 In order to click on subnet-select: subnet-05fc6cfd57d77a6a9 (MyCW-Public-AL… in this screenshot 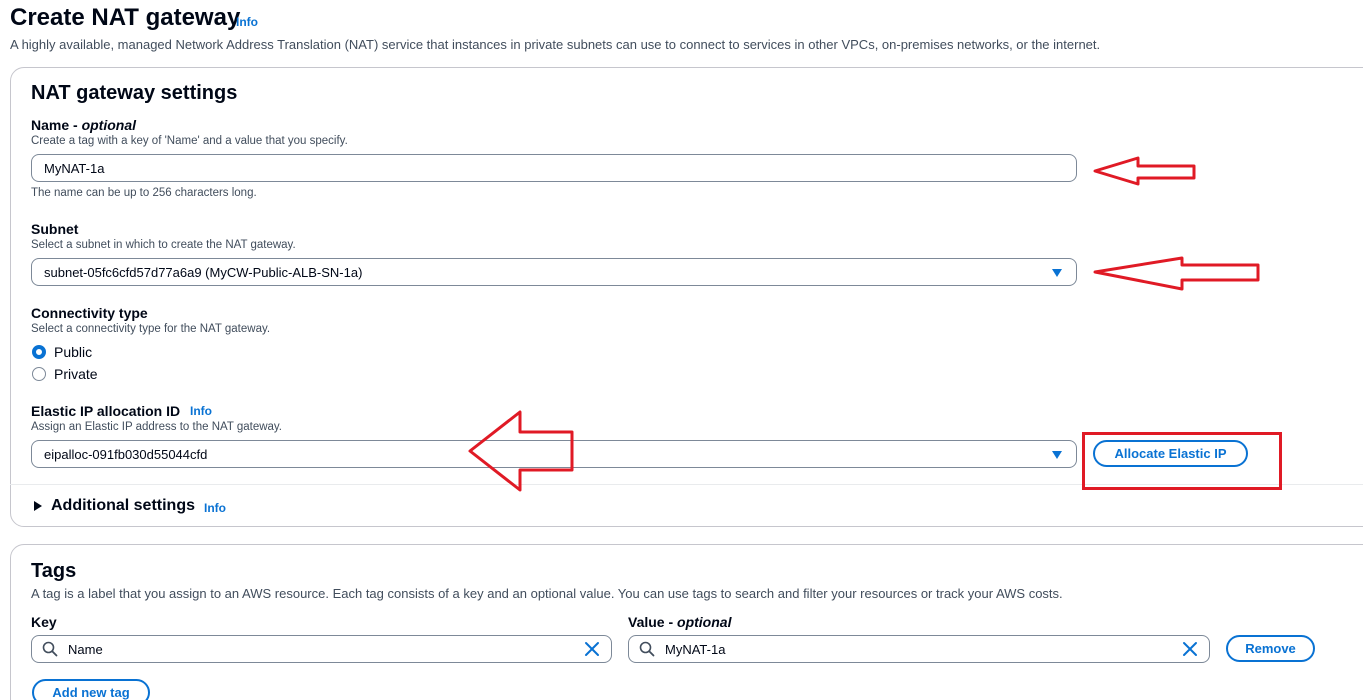, I will do `click(554, 272)`.